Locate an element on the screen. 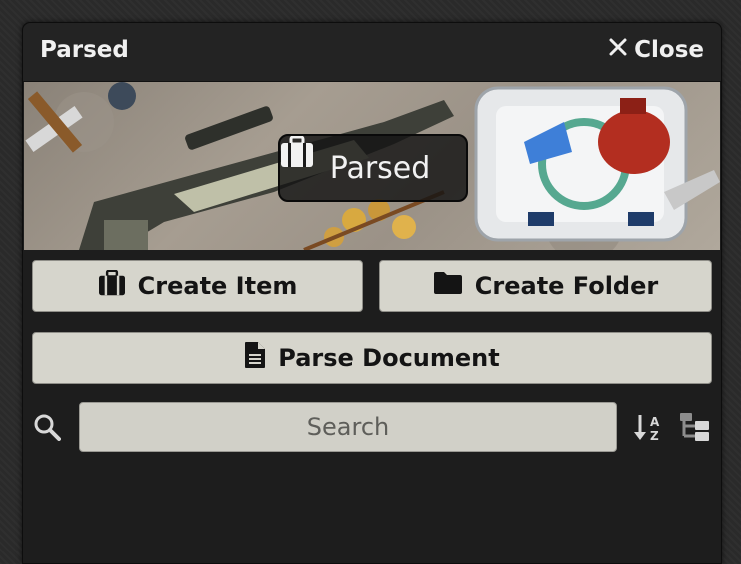  create-item-label: Create Item is located at coordinates (217, 286).